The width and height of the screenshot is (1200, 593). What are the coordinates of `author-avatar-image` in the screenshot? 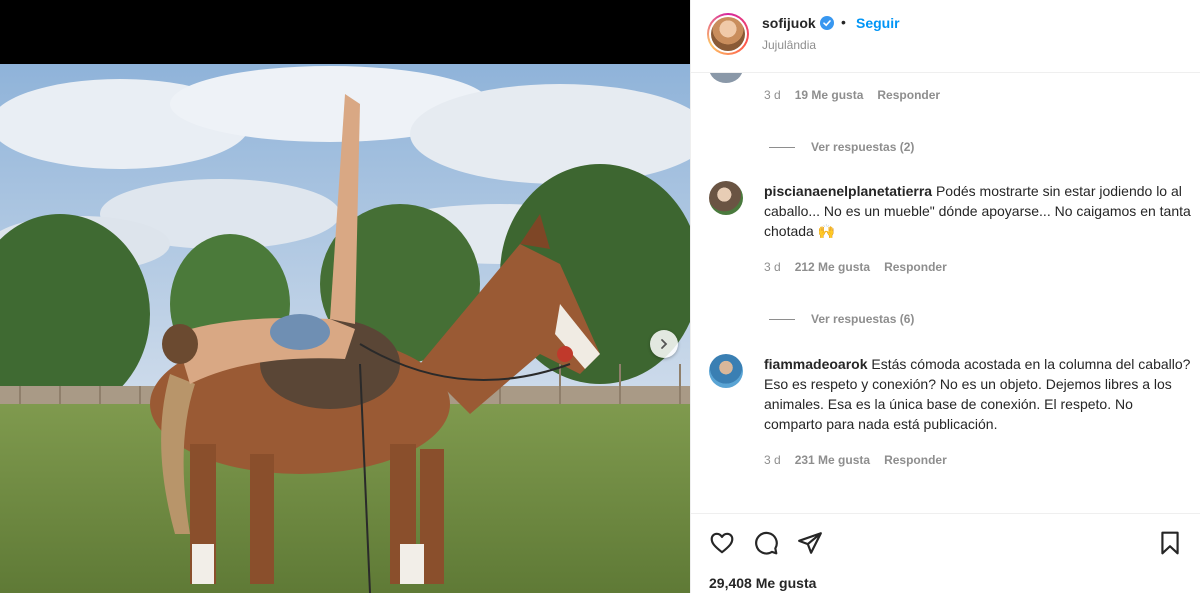 It's located at (728, 34).